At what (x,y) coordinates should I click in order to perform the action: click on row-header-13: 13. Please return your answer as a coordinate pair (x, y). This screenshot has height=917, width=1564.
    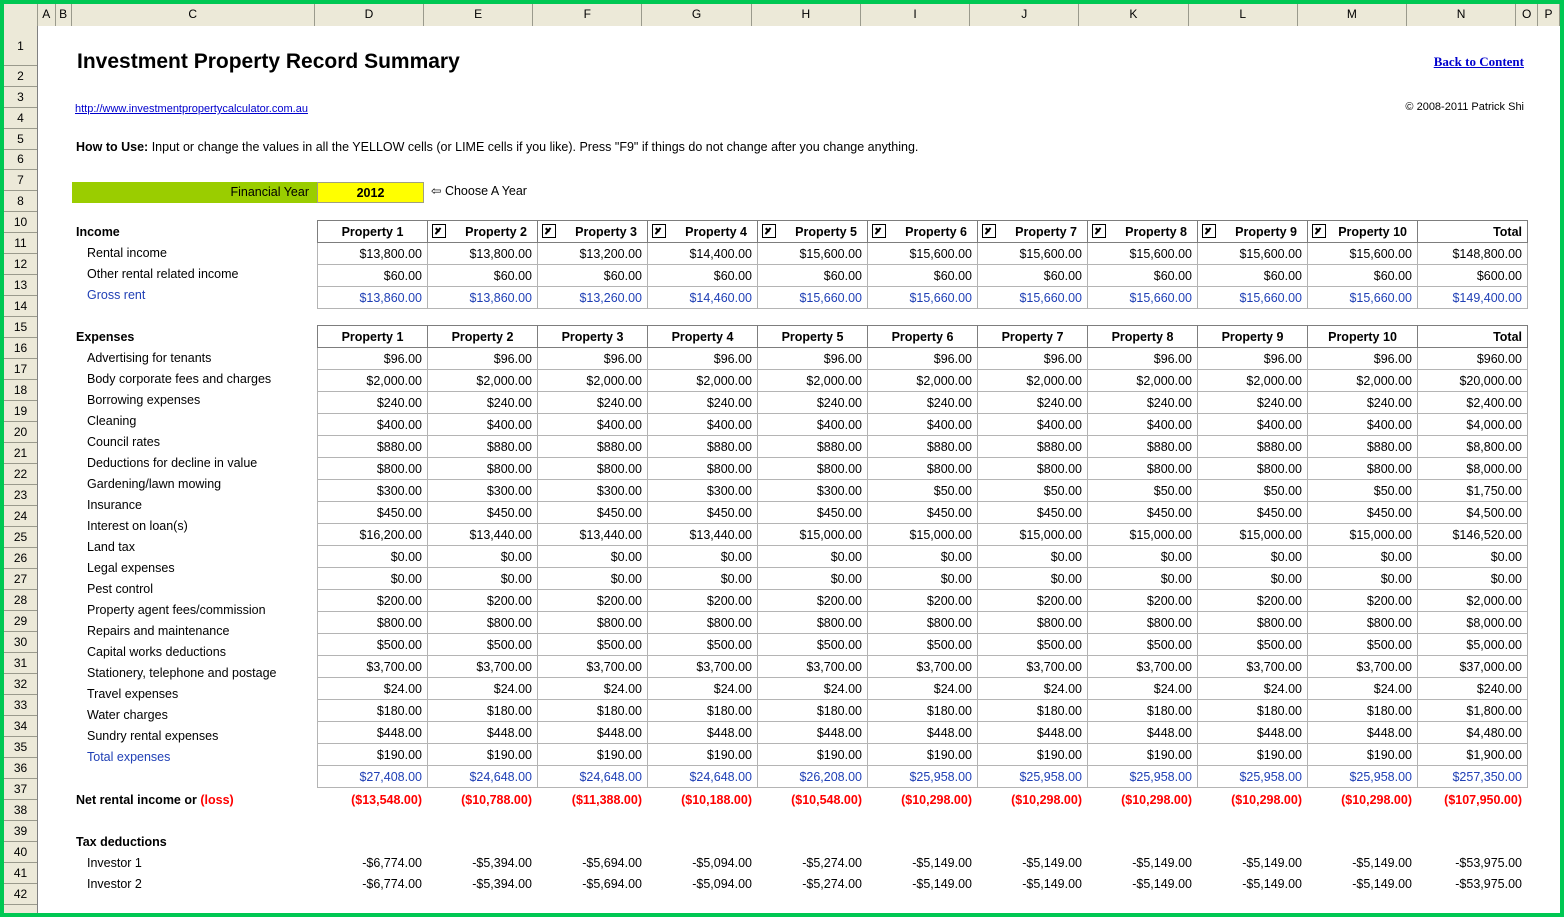
    Looking at the image, I should click on (20, 285).